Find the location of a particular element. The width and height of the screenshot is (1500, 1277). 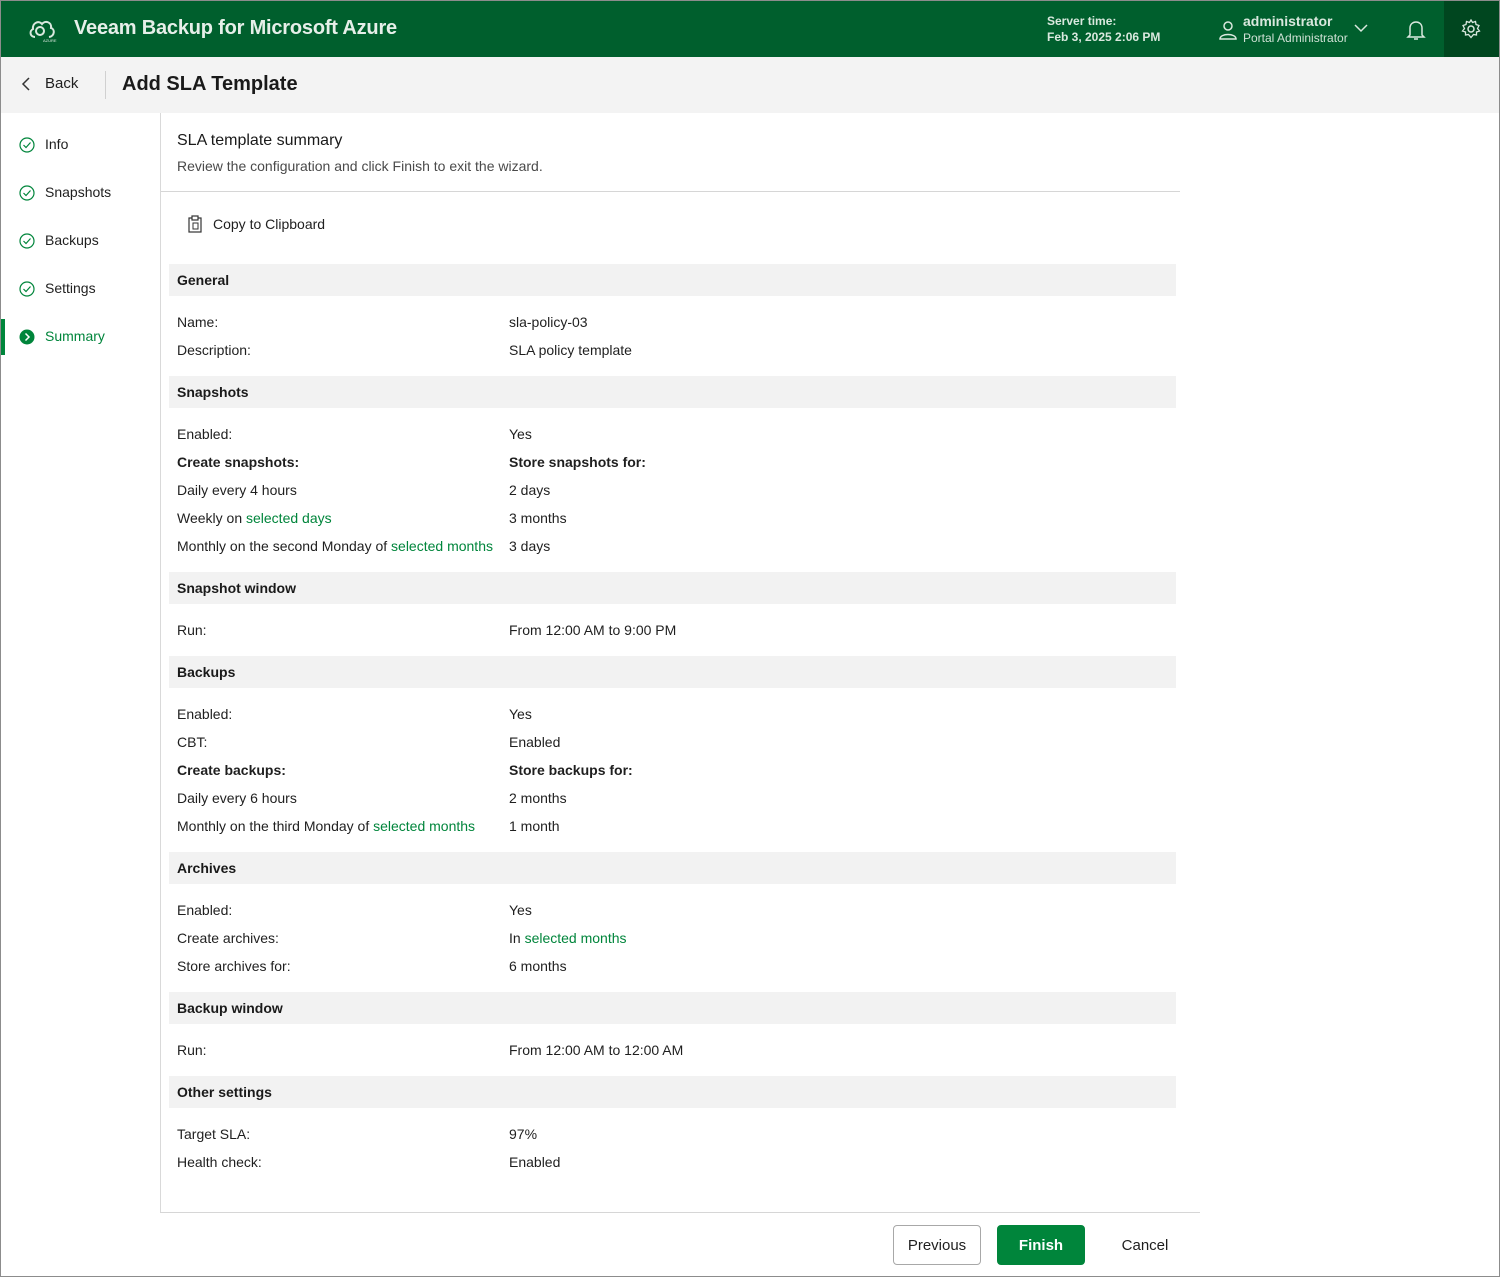

veeam-azure-logo-icon: AZURE is located at coordinates (43, 31).